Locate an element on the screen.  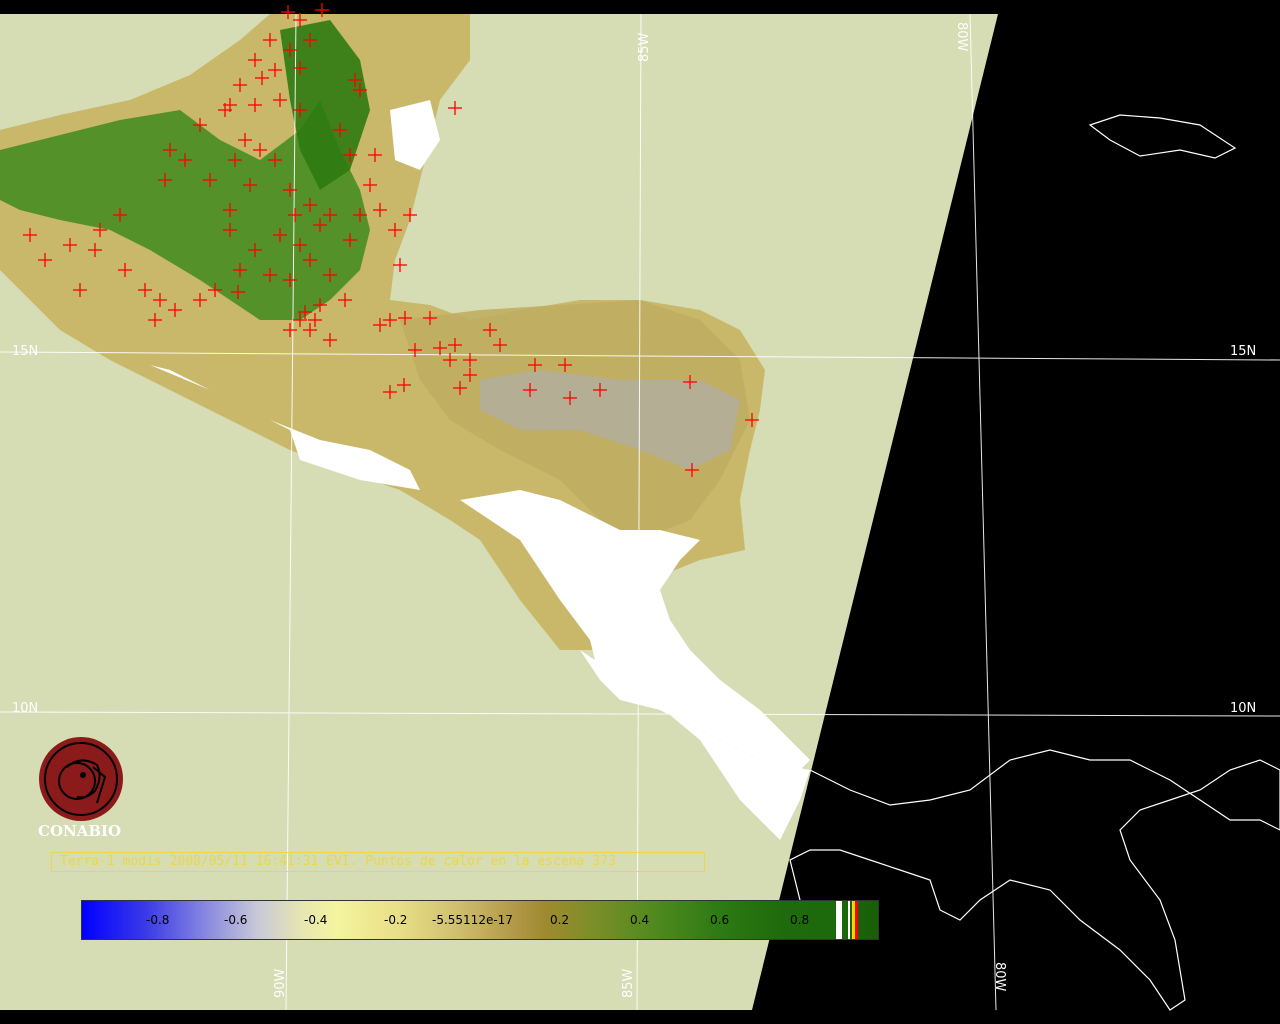
colorbar-tick: -0.2 is located at coordinates (396, 920).